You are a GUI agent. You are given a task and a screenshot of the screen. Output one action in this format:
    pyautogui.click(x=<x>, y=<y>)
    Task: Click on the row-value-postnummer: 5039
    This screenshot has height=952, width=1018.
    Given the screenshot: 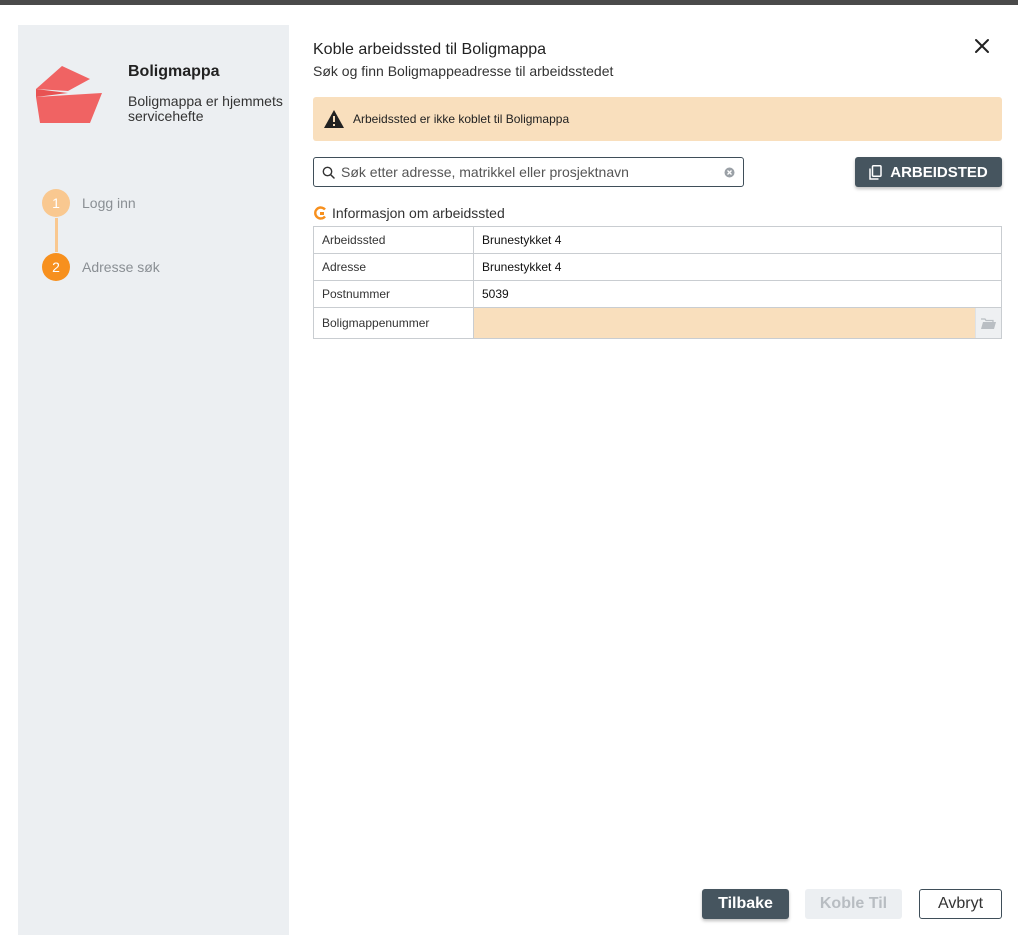 What is the action you would take?
    pyautogui.click(x=737, y=294)
    